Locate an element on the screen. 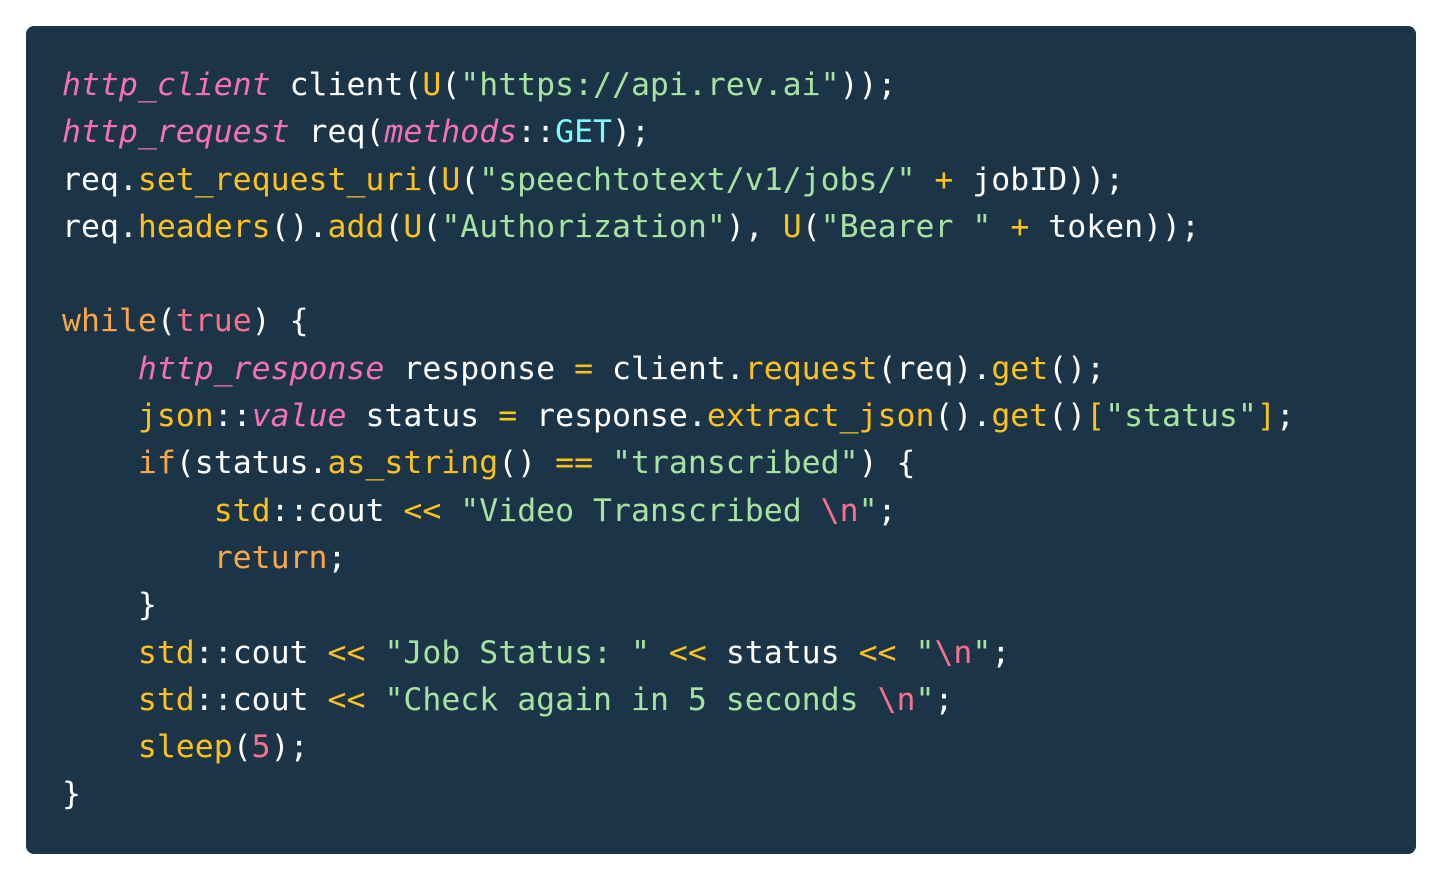  code-token-type: http_request is located at coordinates (176, 132).